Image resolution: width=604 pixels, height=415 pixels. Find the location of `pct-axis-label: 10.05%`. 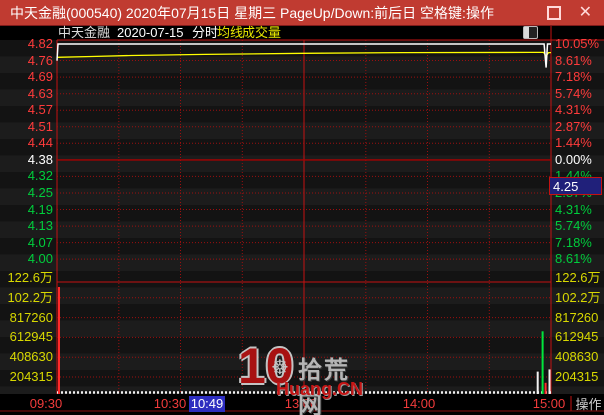

pct-axis-label: 10.05% is located at coordinates (577, 43).